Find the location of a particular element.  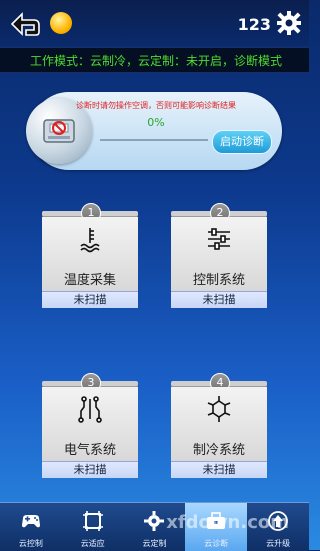

watermark: xfdown.com is located at coordinates (227, 522).